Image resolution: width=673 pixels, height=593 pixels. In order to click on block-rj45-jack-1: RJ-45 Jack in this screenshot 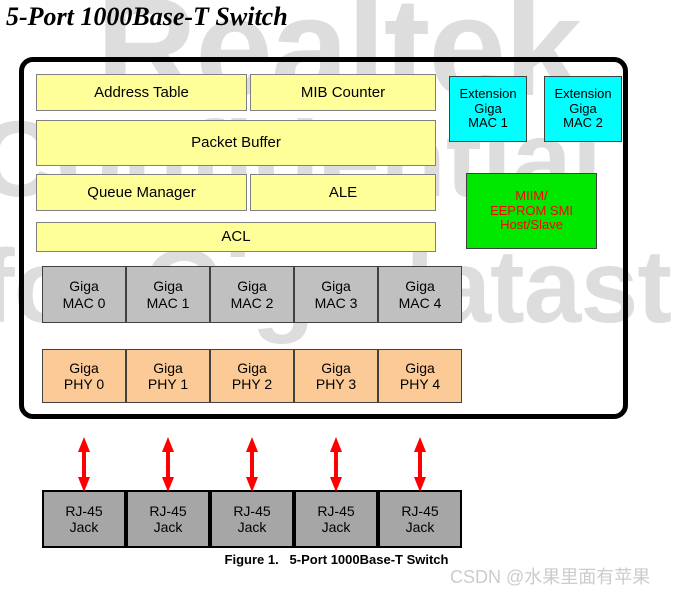, I will do `click(168, 519)`.